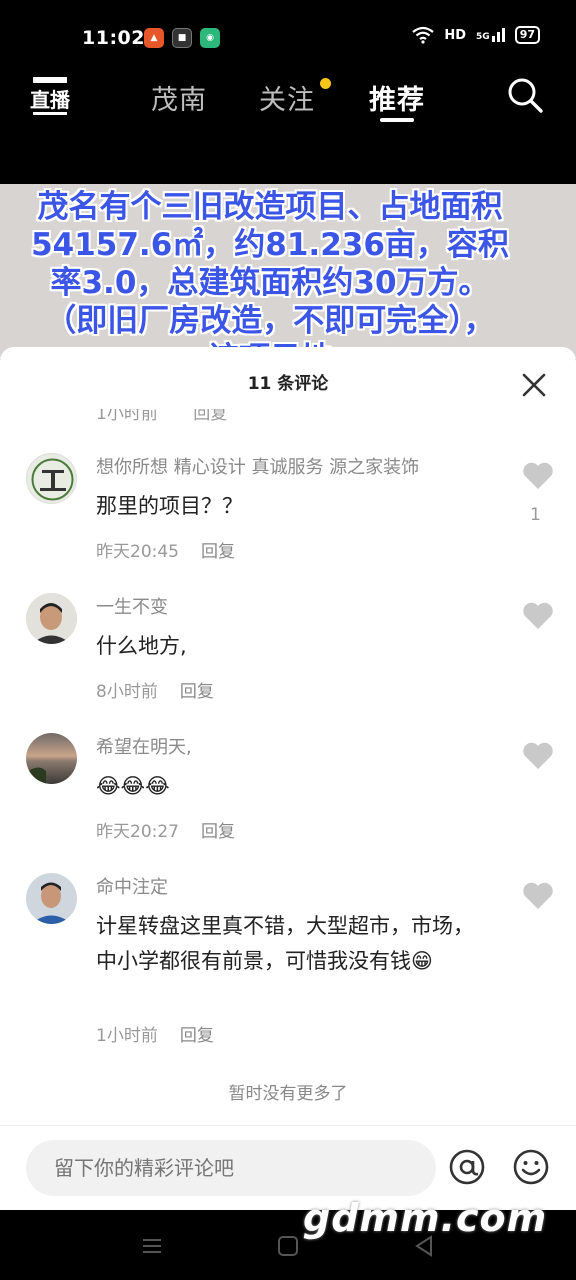  I want to click on status-time: 11:02, so click(113, 38).